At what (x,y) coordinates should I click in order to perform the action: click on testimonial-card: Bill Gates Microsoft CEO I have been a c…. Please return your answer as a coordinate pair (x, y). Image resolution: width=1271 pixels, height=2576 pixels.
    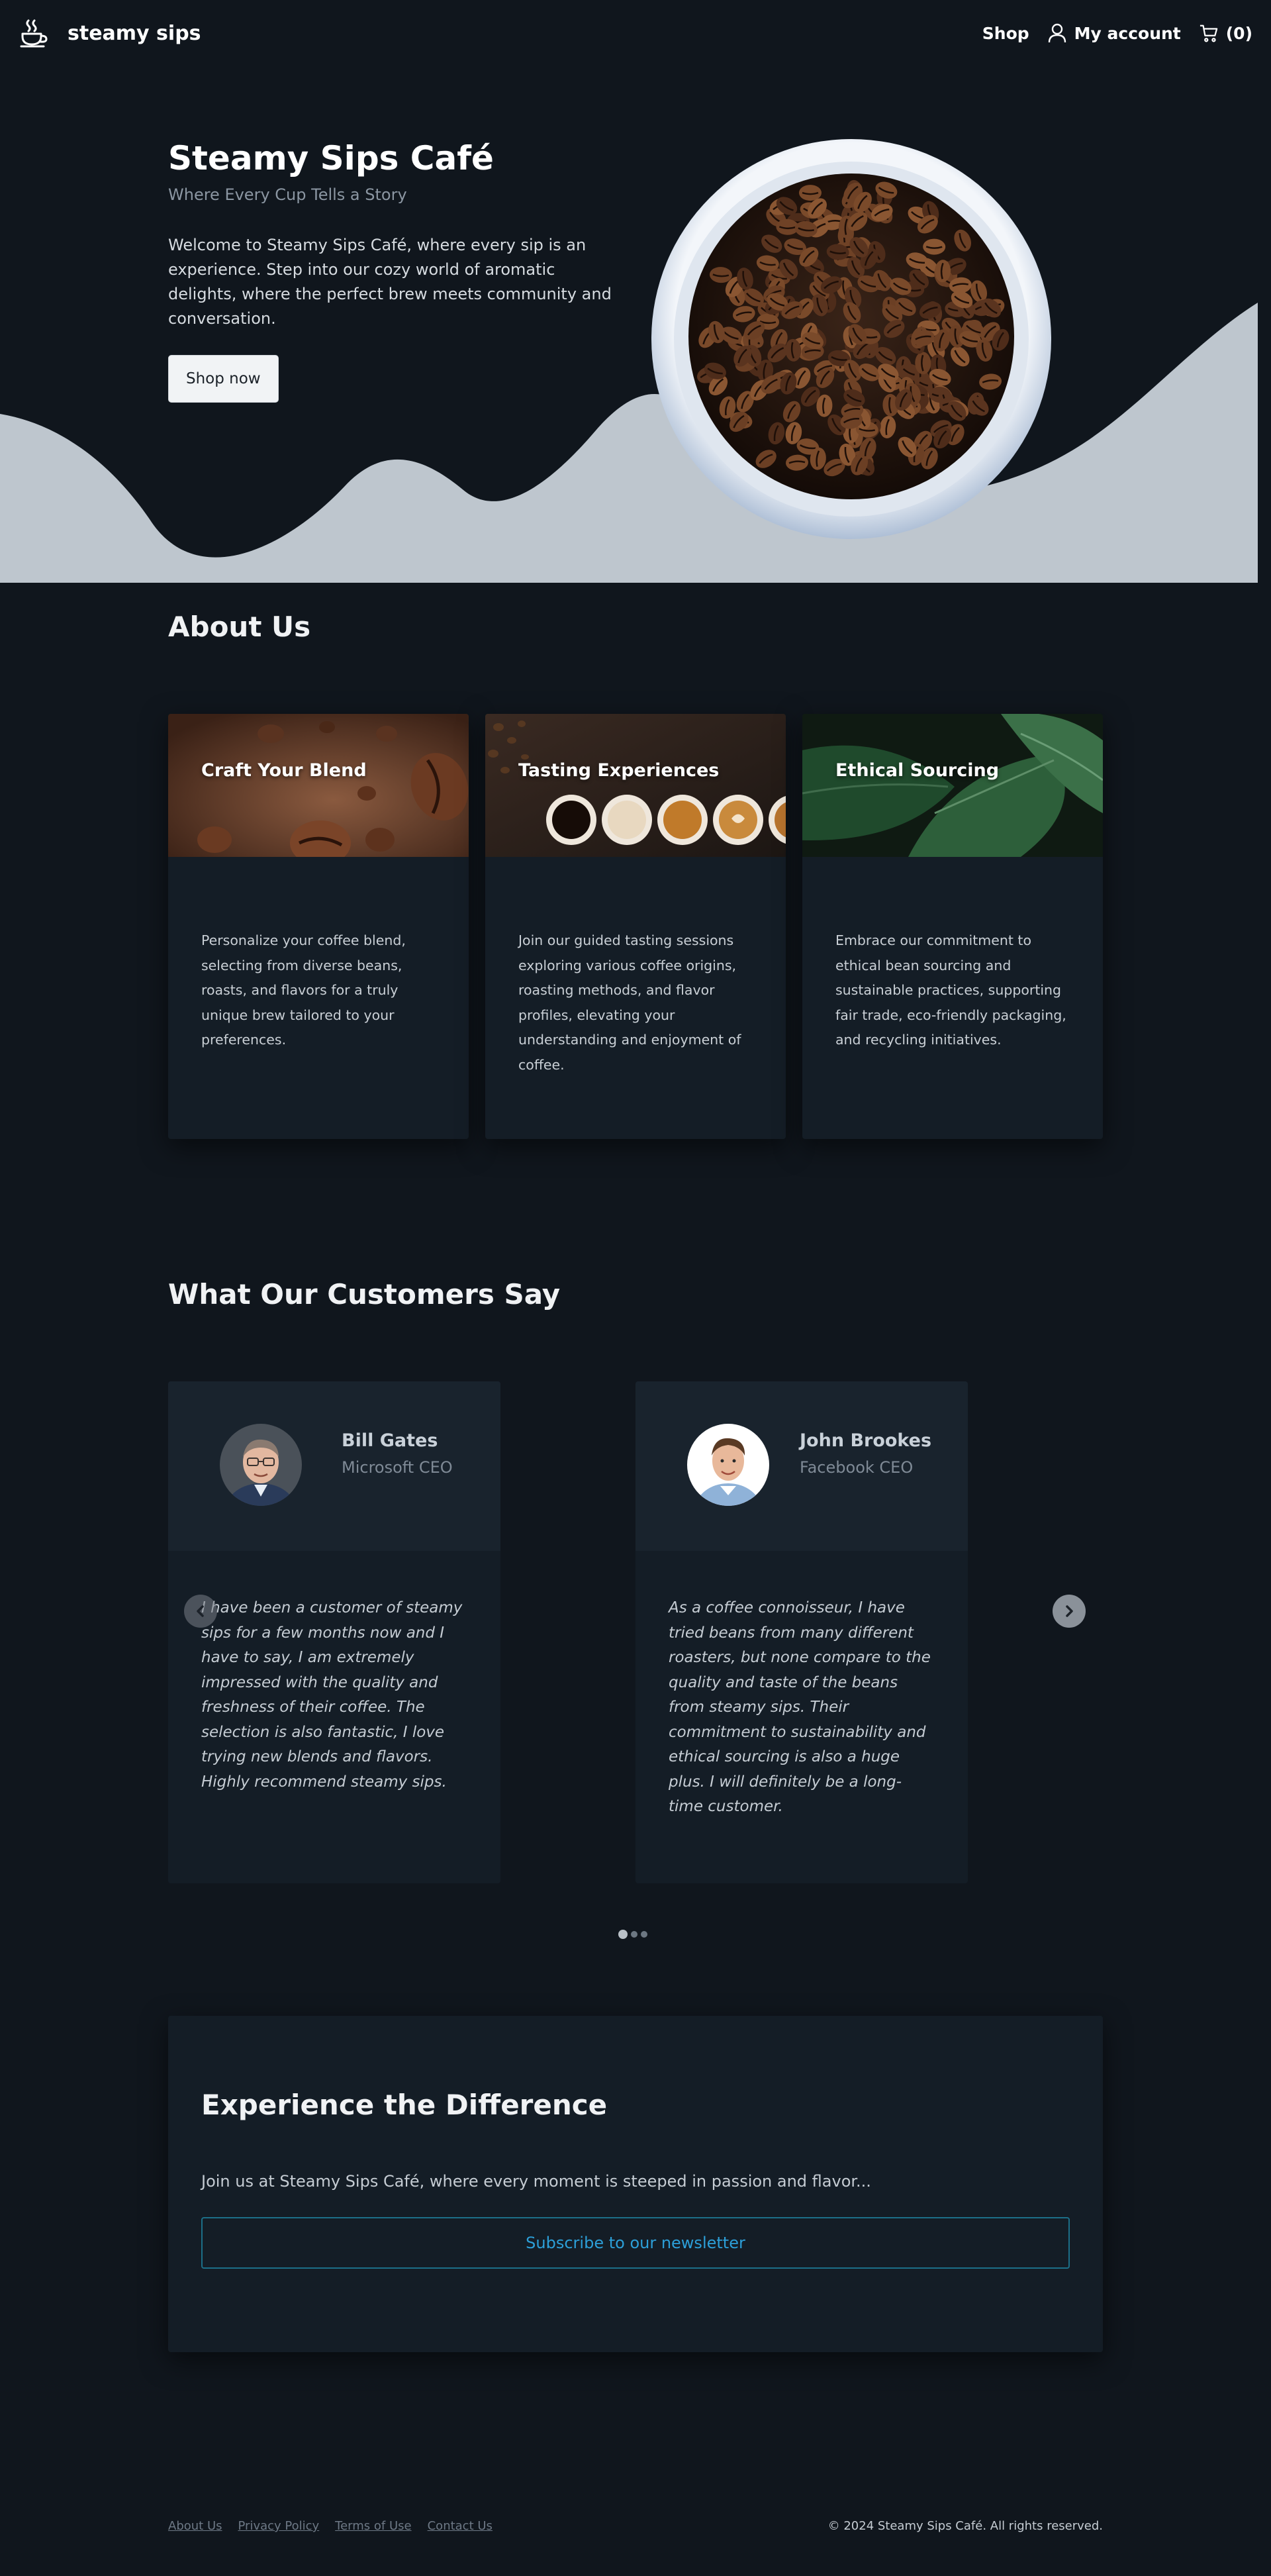
    Looking at the image, I should click on (334, 1632).